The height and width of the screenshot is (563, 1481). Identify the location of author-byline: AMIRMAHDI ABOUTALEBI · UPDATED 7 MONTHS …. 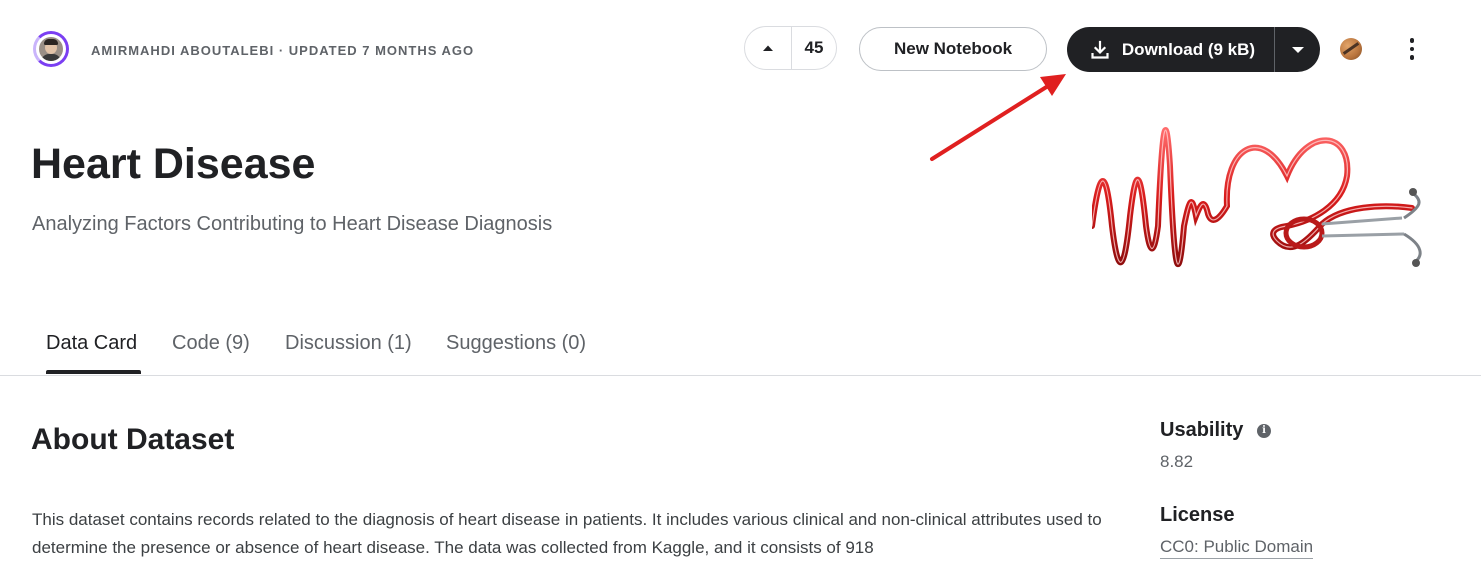
(283, 50).